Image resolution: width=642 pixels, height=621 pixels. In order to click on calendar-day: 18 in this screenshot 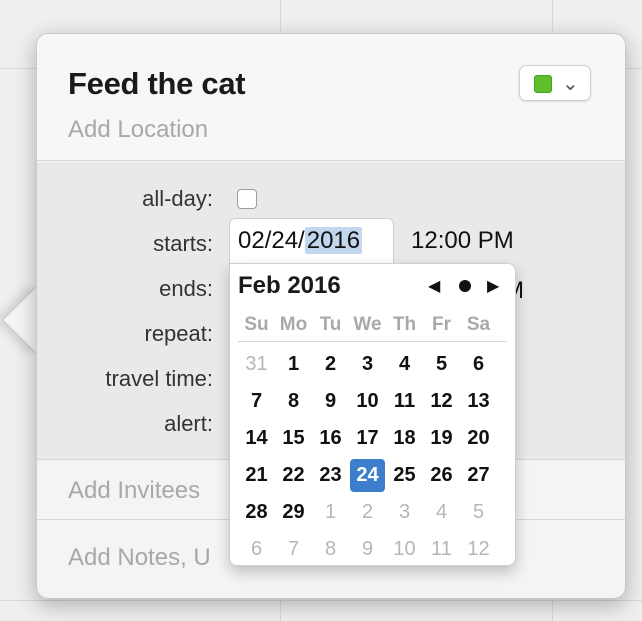, I will do `click(404, 438)`.